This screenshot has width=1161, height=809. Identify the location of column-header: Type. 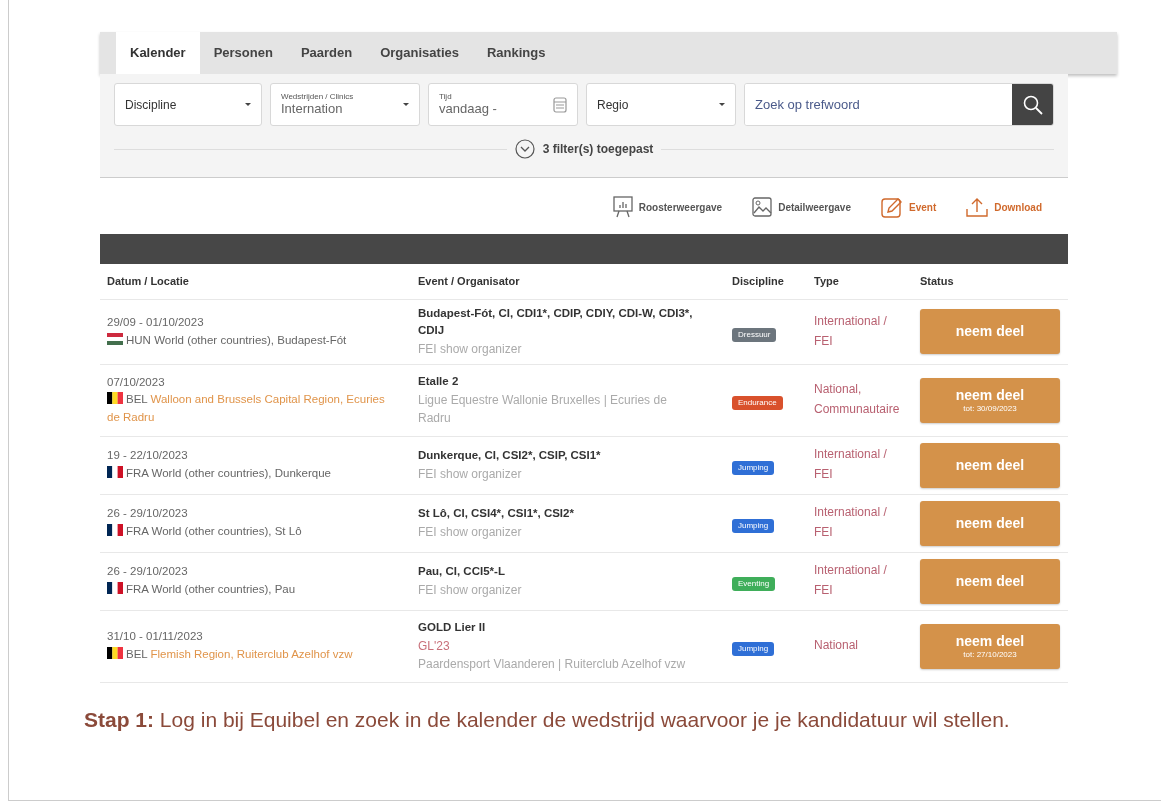
(827, 281).